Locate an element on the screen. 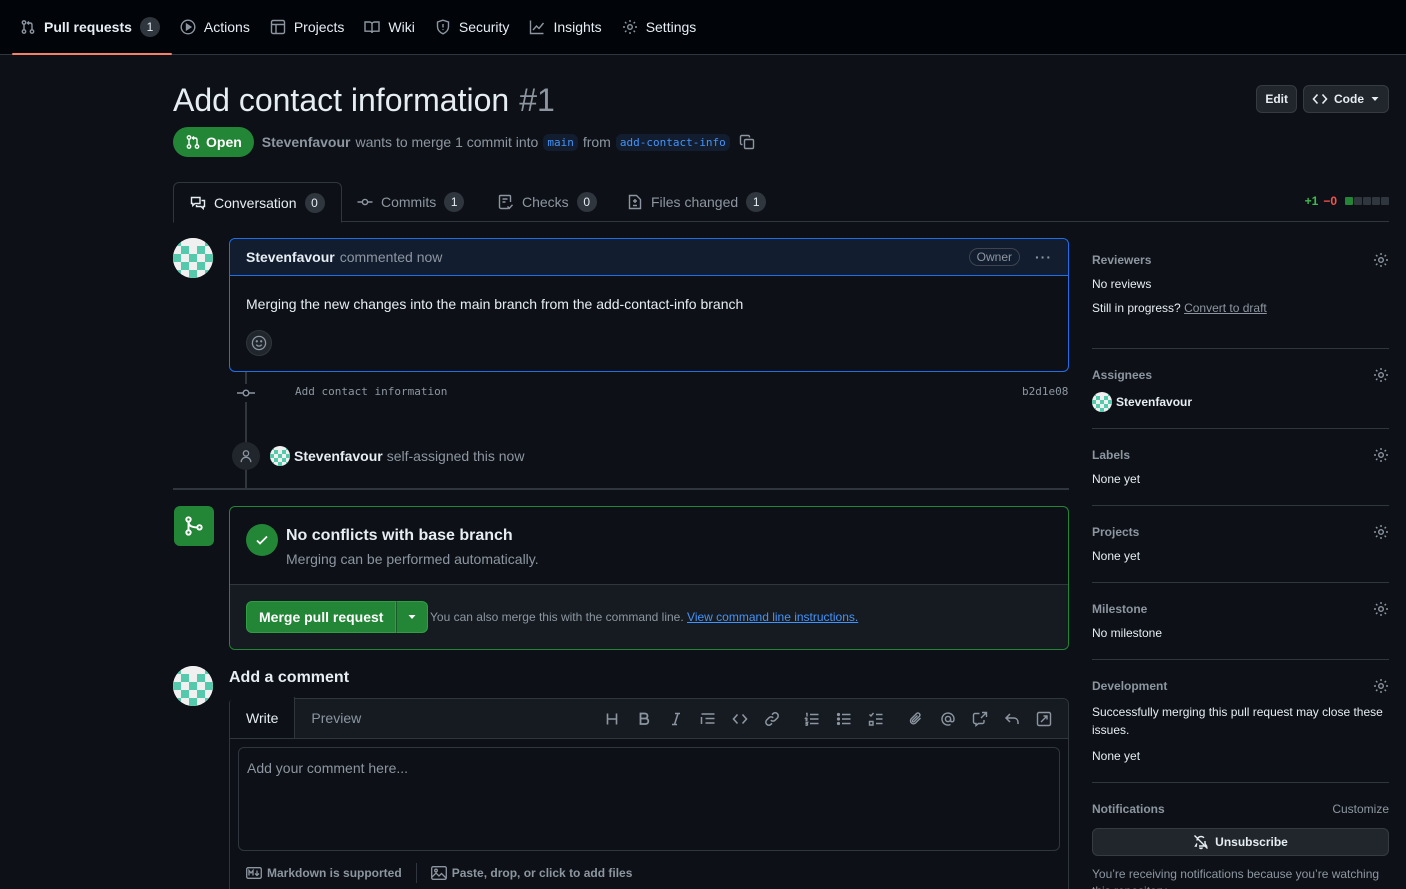 This screenshot has width=1406, height=889. command-line-instructions-link: View command line instructions. is located at coordinates (772, 617).